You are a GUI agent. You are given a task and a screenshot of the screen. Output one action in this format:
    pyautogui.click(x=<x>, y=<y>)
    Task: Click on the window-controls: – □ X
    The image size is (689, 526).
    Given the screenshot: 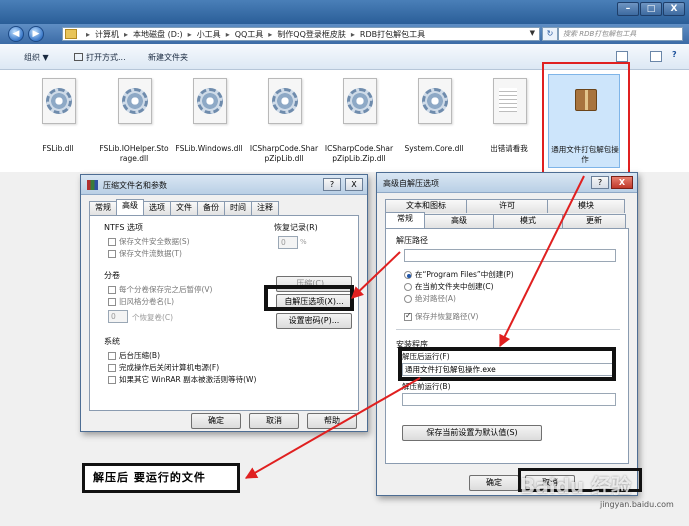 What is the action you would take?
    pyautogui.click(x=651, y=9)
    